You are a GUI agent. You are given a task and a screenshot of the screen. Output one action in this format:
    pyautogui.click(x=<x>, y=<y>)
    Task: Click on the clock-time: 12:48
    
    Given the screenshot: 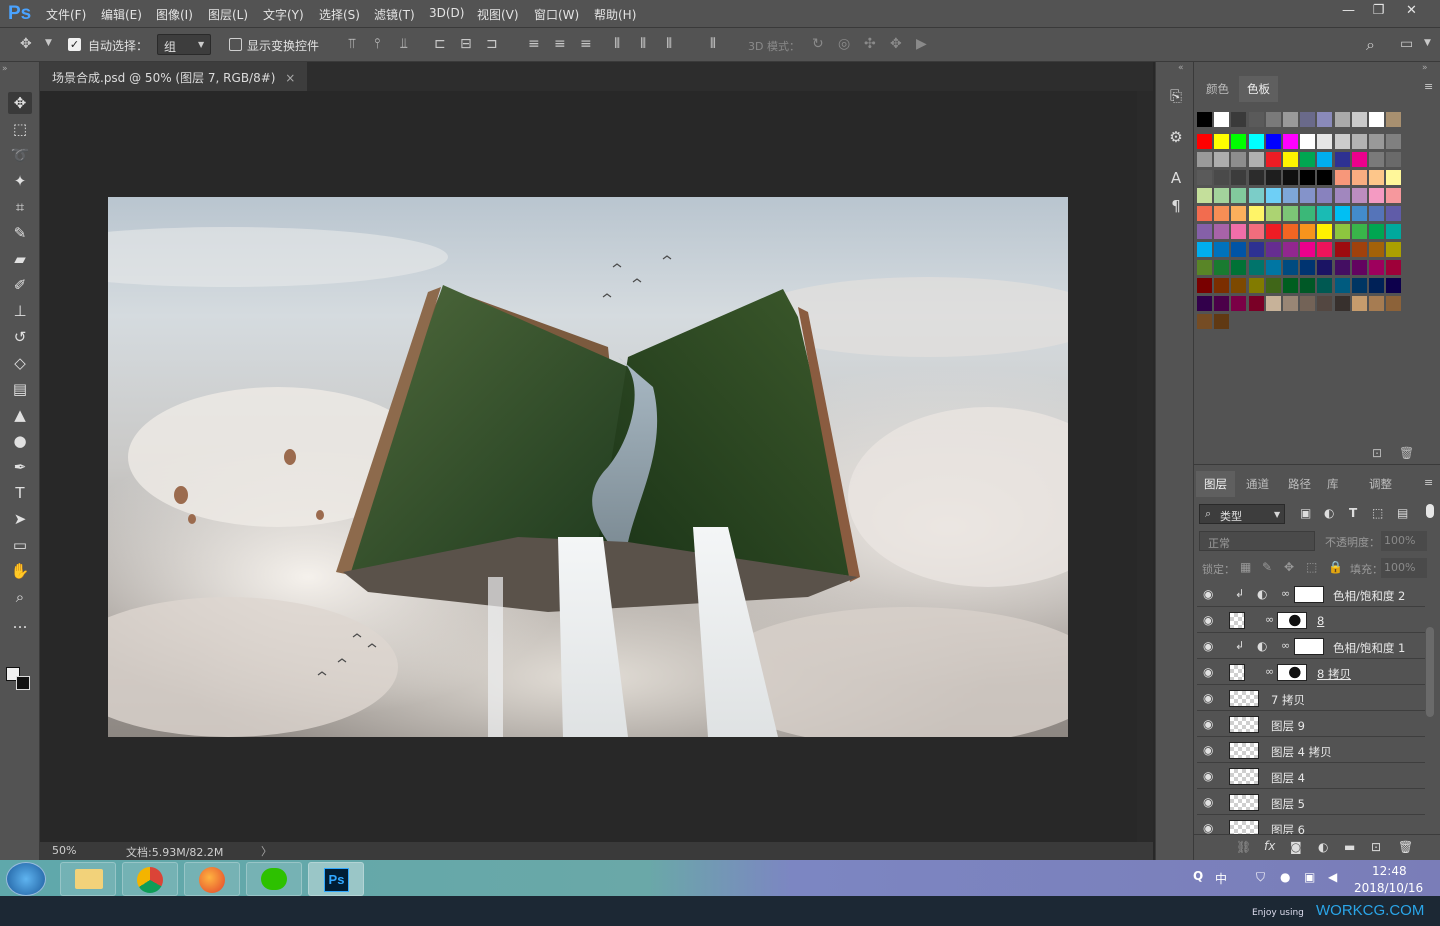 What is the action you would take?
    pyautogui.click(x=1389, y=871)
    